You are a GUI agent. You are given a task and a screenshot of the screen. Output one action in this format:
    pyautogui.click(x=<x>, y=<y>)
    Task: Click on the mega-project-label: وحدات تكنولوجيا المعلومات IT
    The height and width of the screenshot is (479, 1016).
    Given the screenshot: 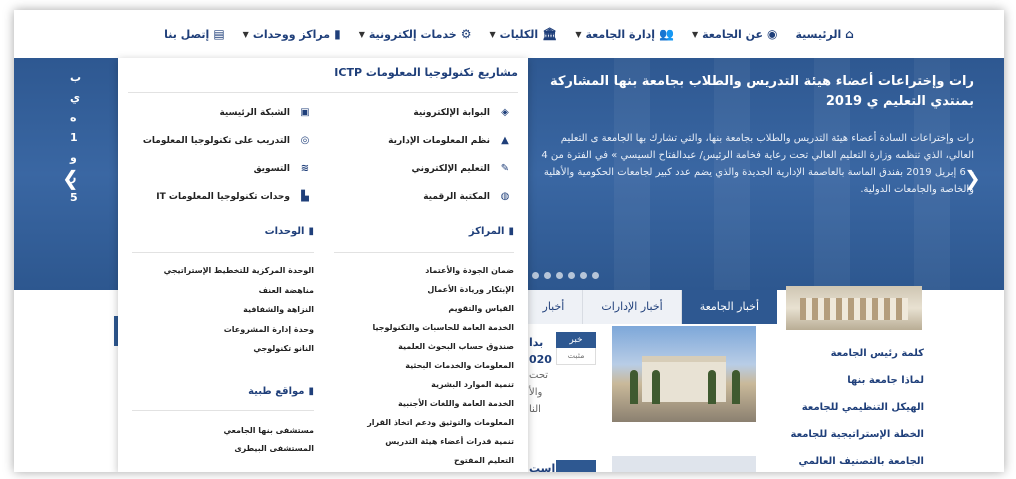 What is the action you would take?
    pyautogui.click(x=223, y=197)
    